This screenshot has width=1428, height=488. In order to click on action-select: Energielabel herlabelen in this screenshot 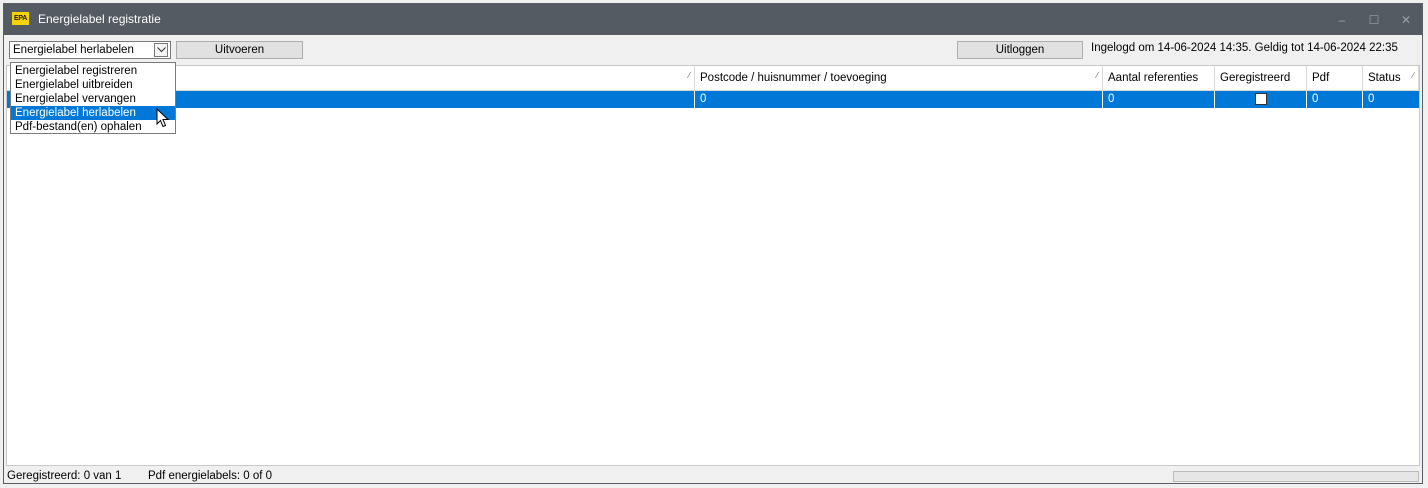, I will do `click(90, 50)`.